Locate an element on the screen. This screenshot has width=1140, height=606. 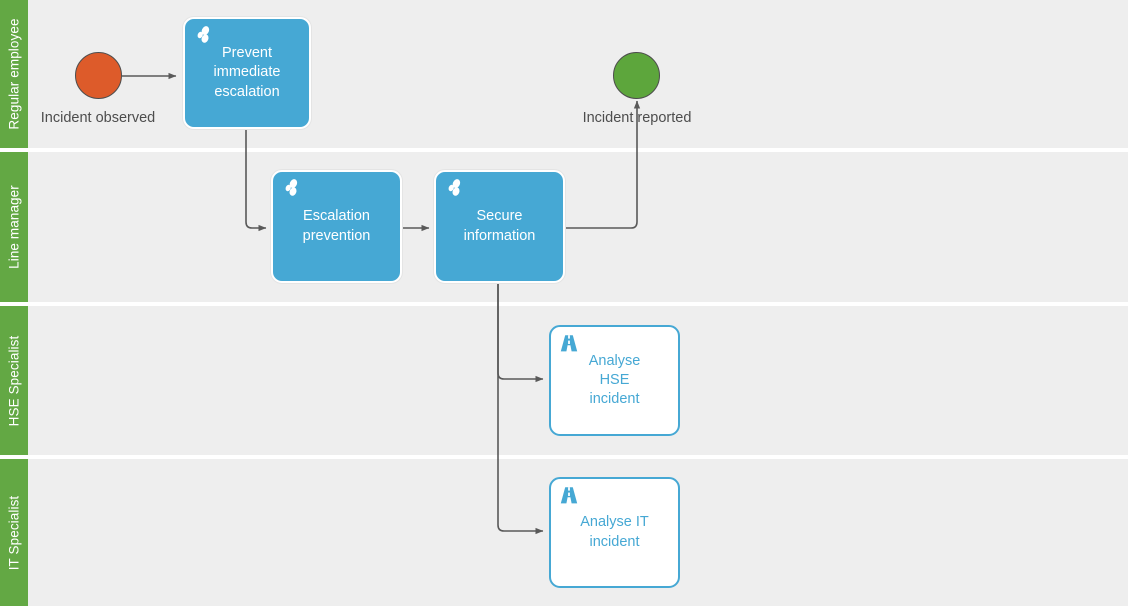
task-label-secure-information: Secure information is located at coordinates (499, 226).